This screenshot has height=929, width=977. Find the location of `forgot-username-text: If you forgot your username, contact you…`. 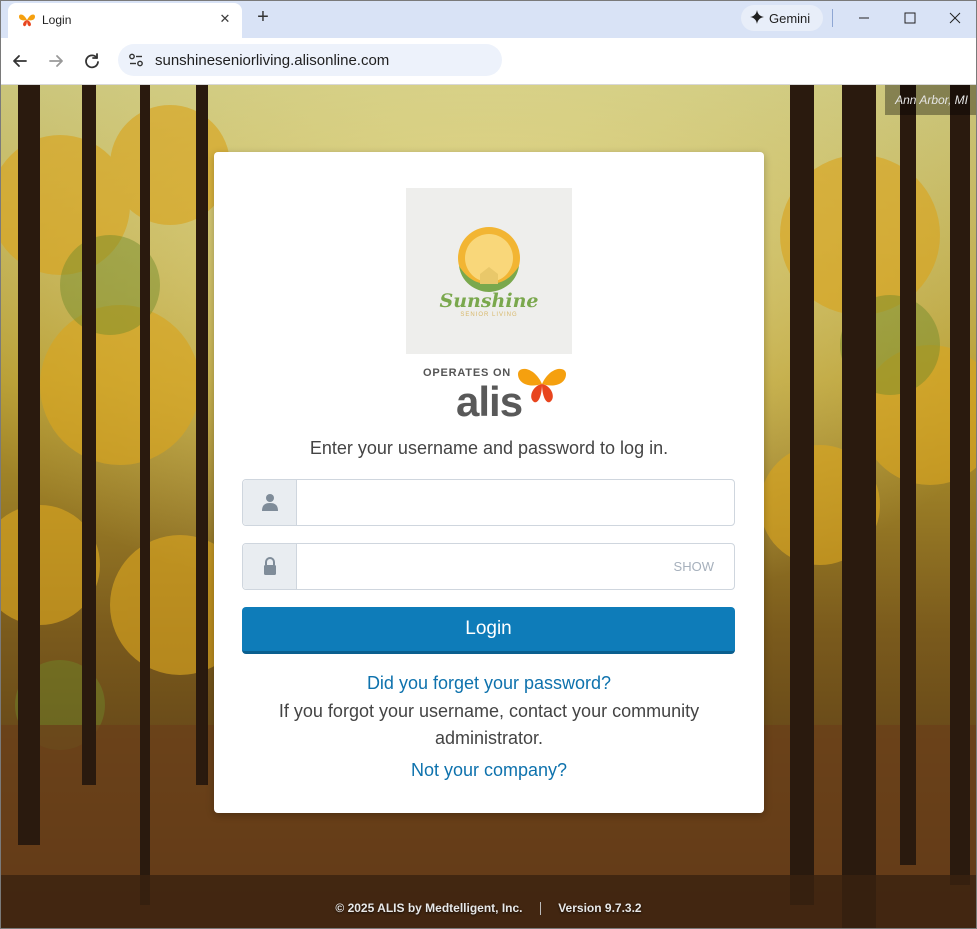

forgot-username-text: If you forgot your username, contact you… is located at coordinates (489, 724).